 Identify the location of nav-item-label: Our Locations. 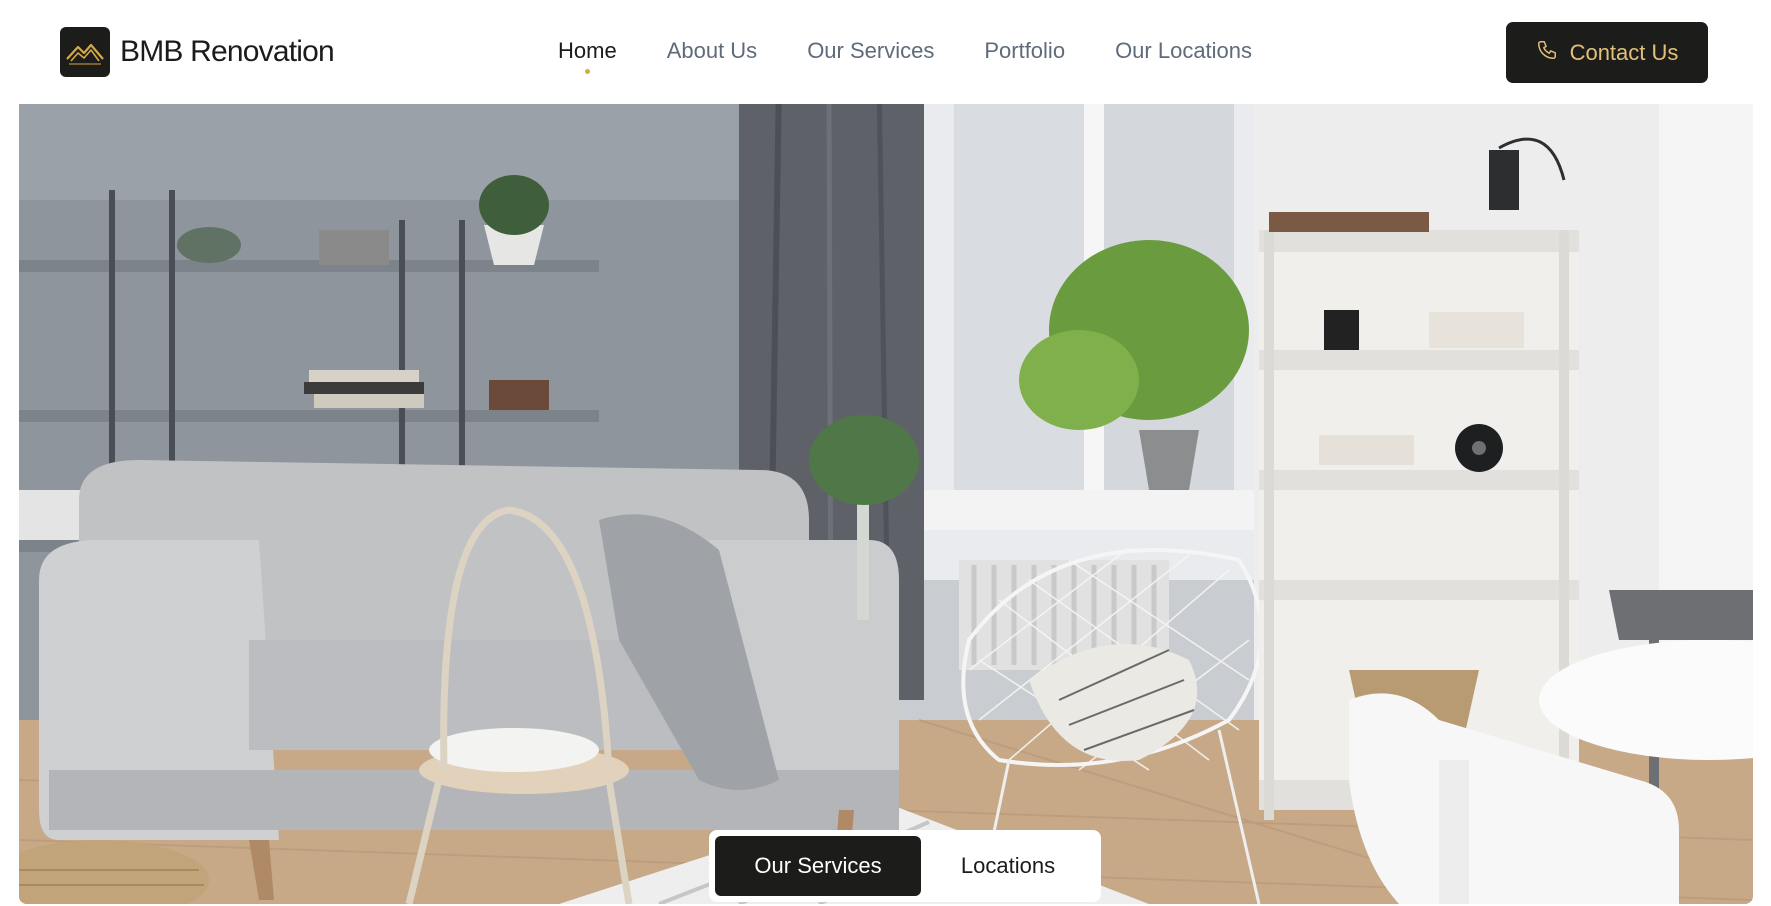
(1184, 50).